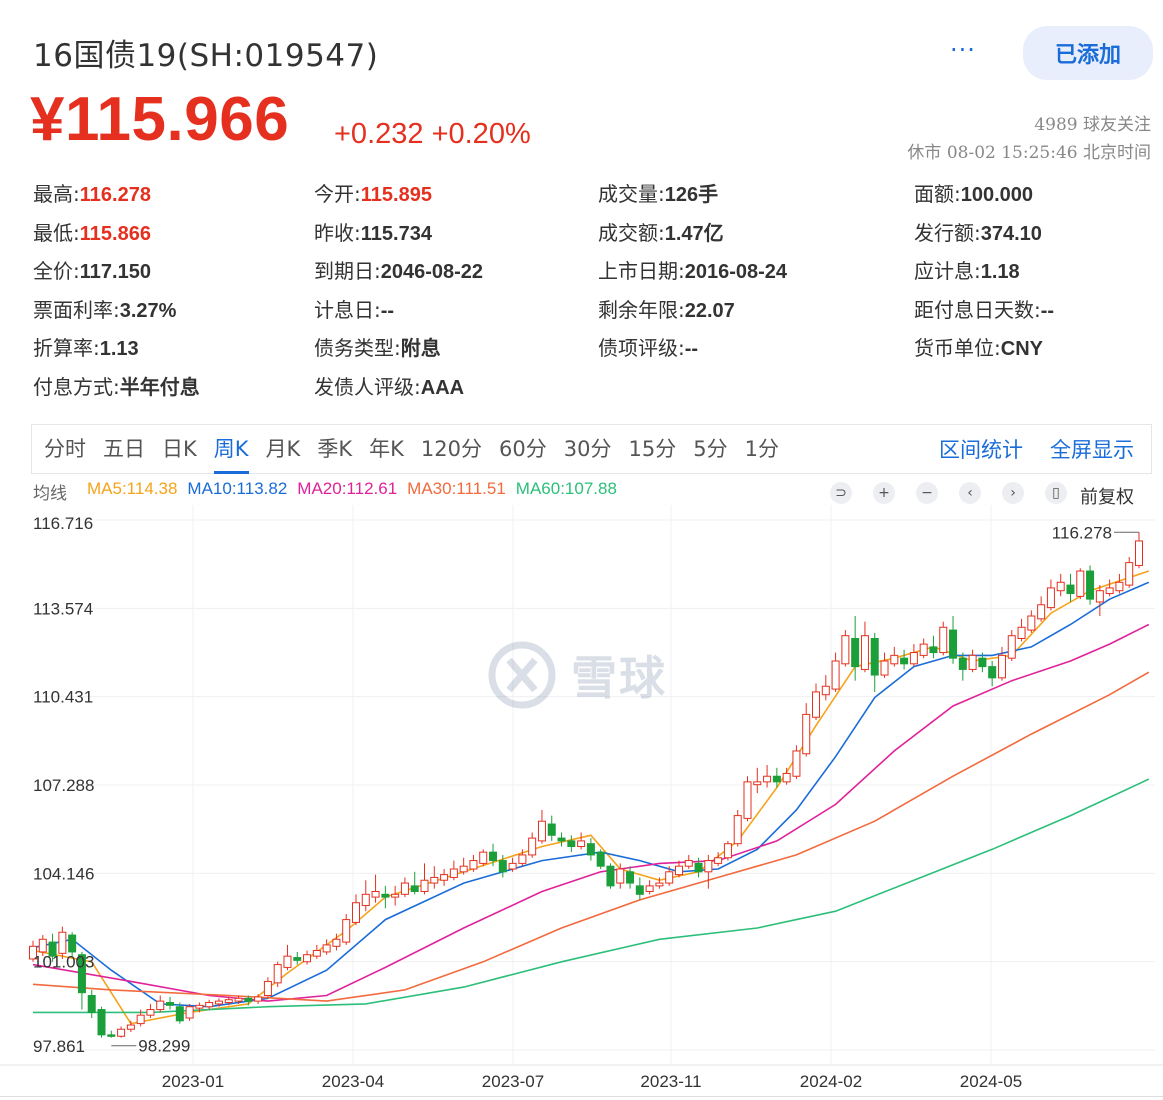 This screenshot has height=1100, width=1163. Describe the element at coordinates (65, 449) in the screenshot. I see `tab-0: 分时` at that location.